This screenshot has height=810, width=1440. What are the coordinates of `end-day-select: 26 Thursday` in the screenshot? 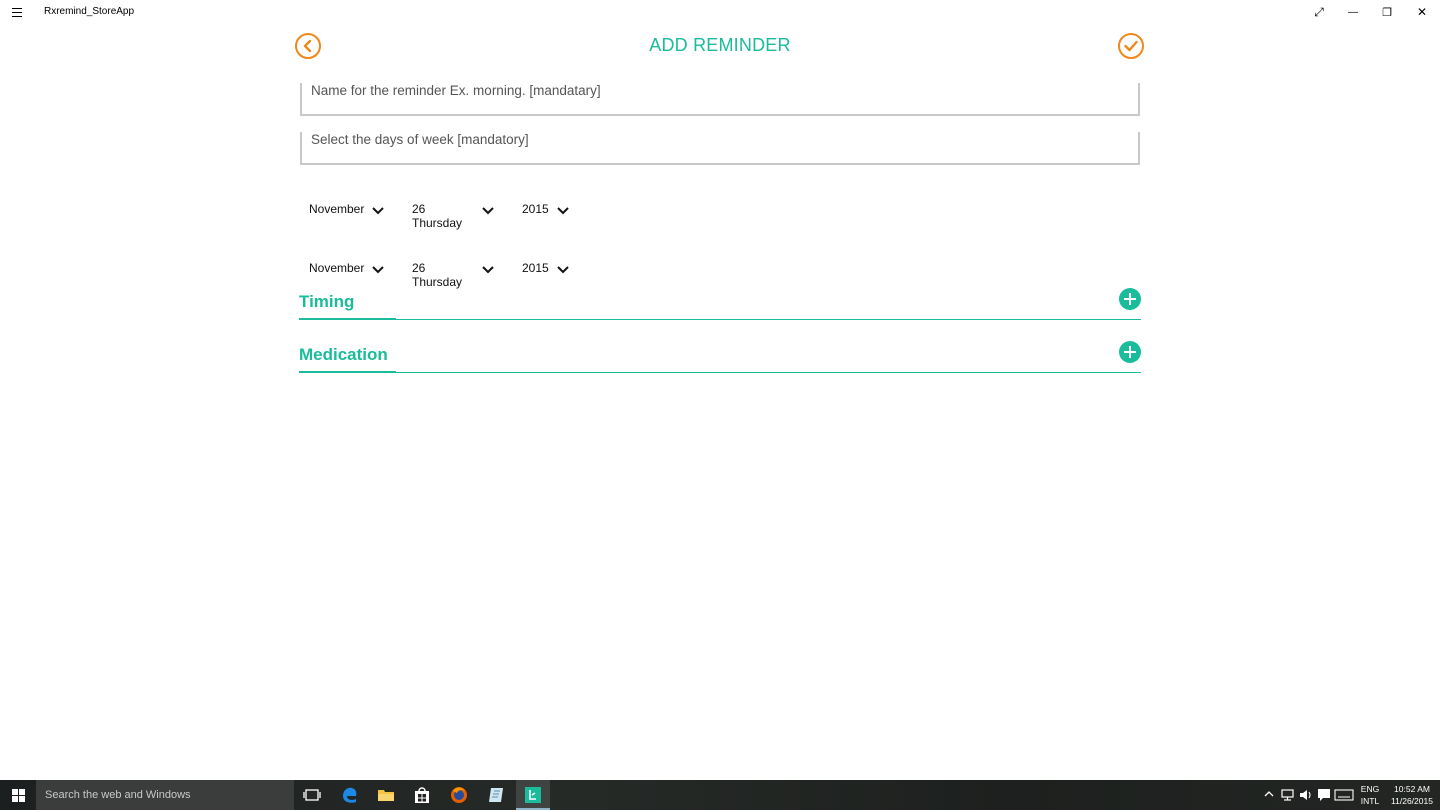 It's located at (437, 275).